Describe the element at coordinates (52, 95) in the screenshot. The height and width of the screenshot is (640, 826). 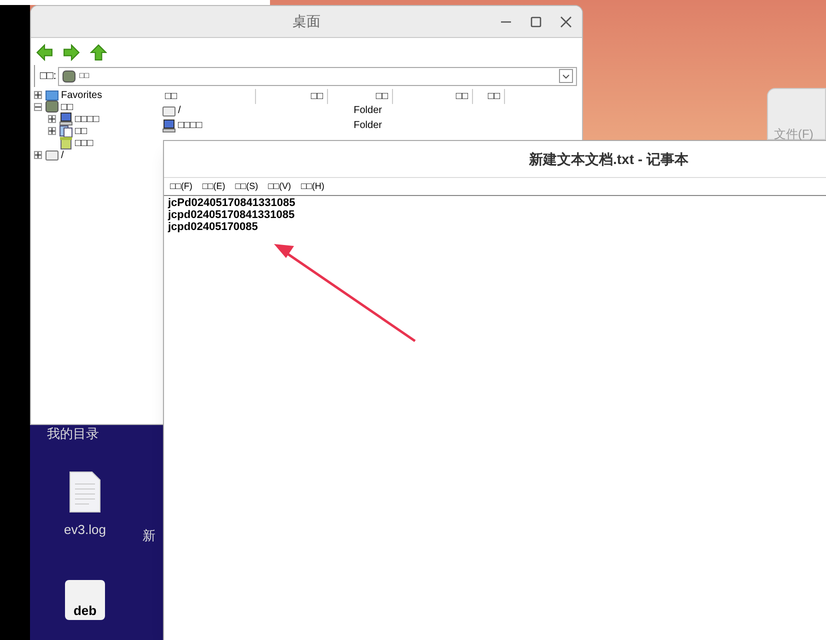
I see `folder-icon` at that location.